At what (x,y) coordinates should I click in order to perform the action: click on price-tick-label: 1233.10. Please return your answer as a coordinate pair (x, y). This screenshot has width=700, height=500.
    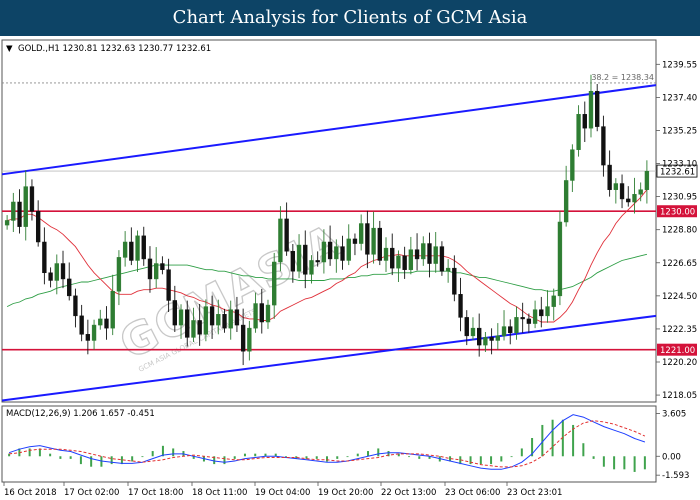
    Looking at the image, I should click on (679, 165).